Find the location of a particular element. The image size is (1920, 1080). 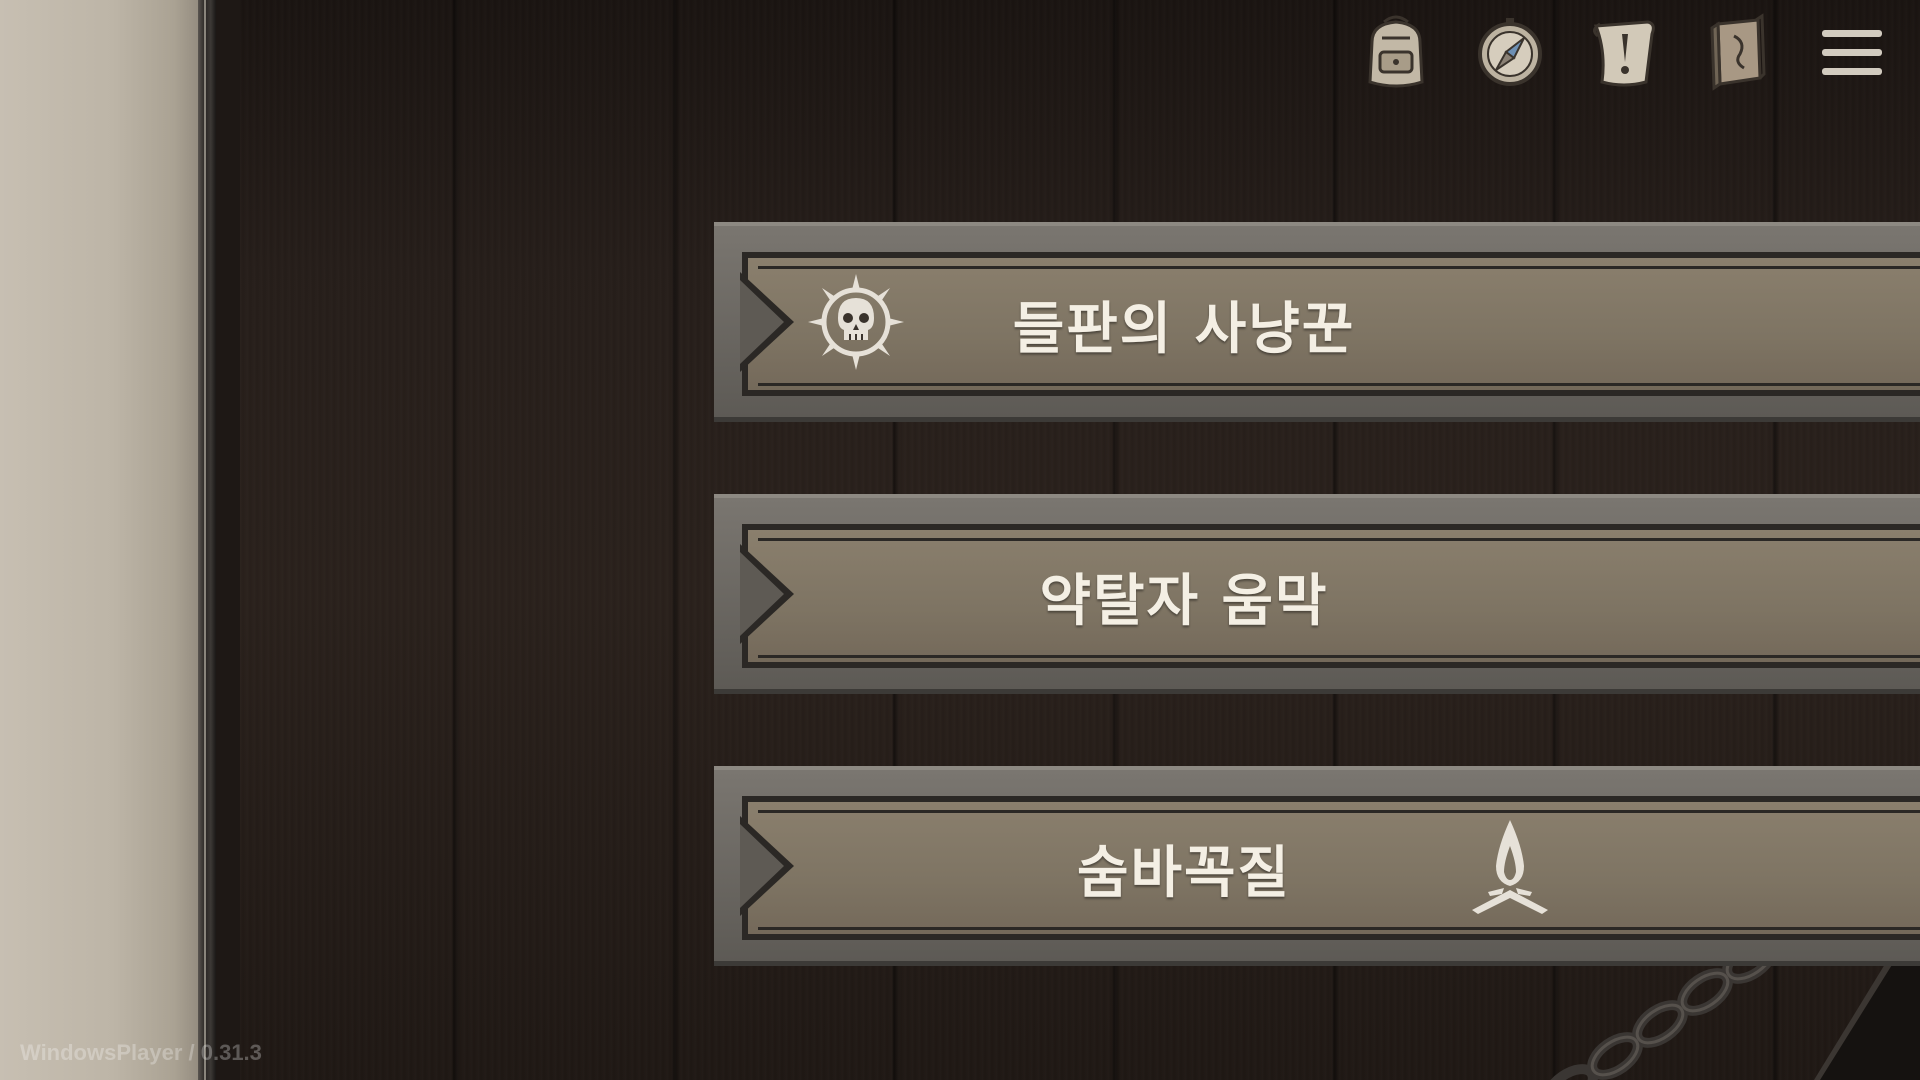

campfire-icon is located at coordinates (1510, 867).